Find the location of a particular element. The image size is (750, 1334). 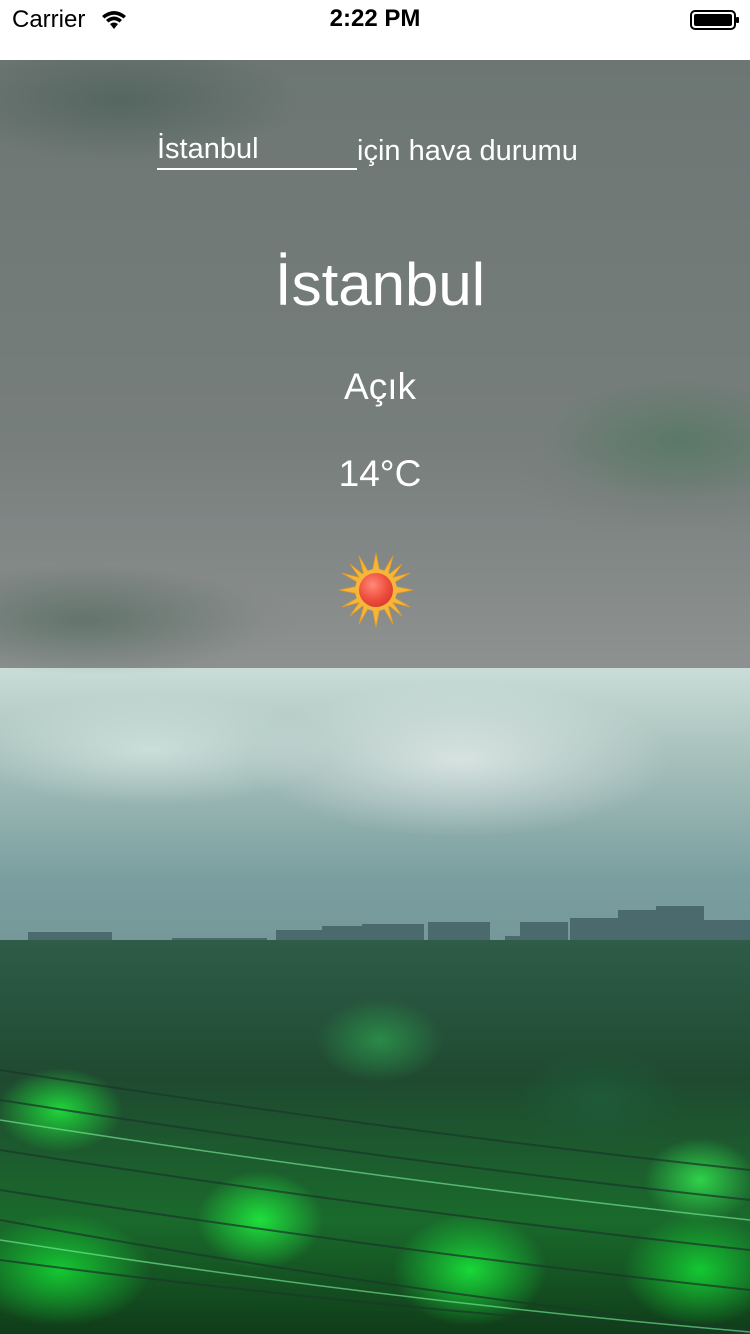

city-input is located at coordinates (257, 150).